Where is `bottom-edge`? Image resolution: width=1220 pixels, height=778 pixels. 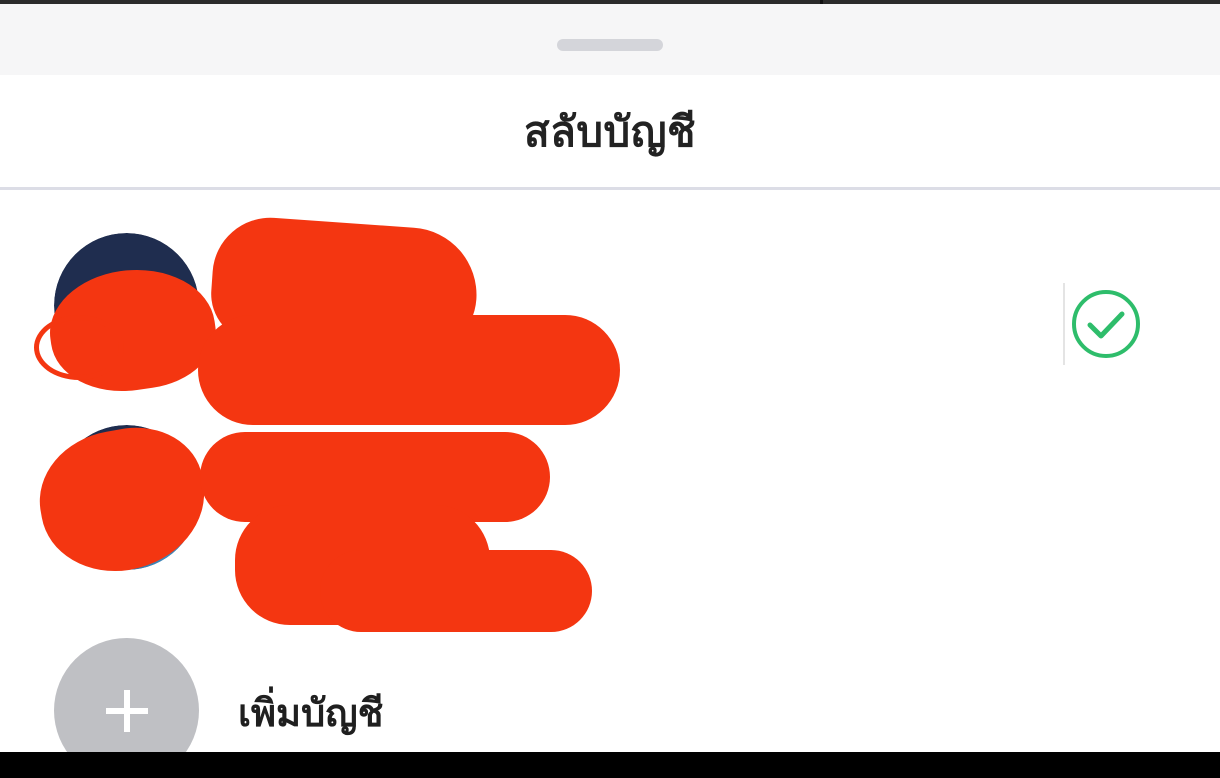 bottom-edge is located at coordinates (610, 765).